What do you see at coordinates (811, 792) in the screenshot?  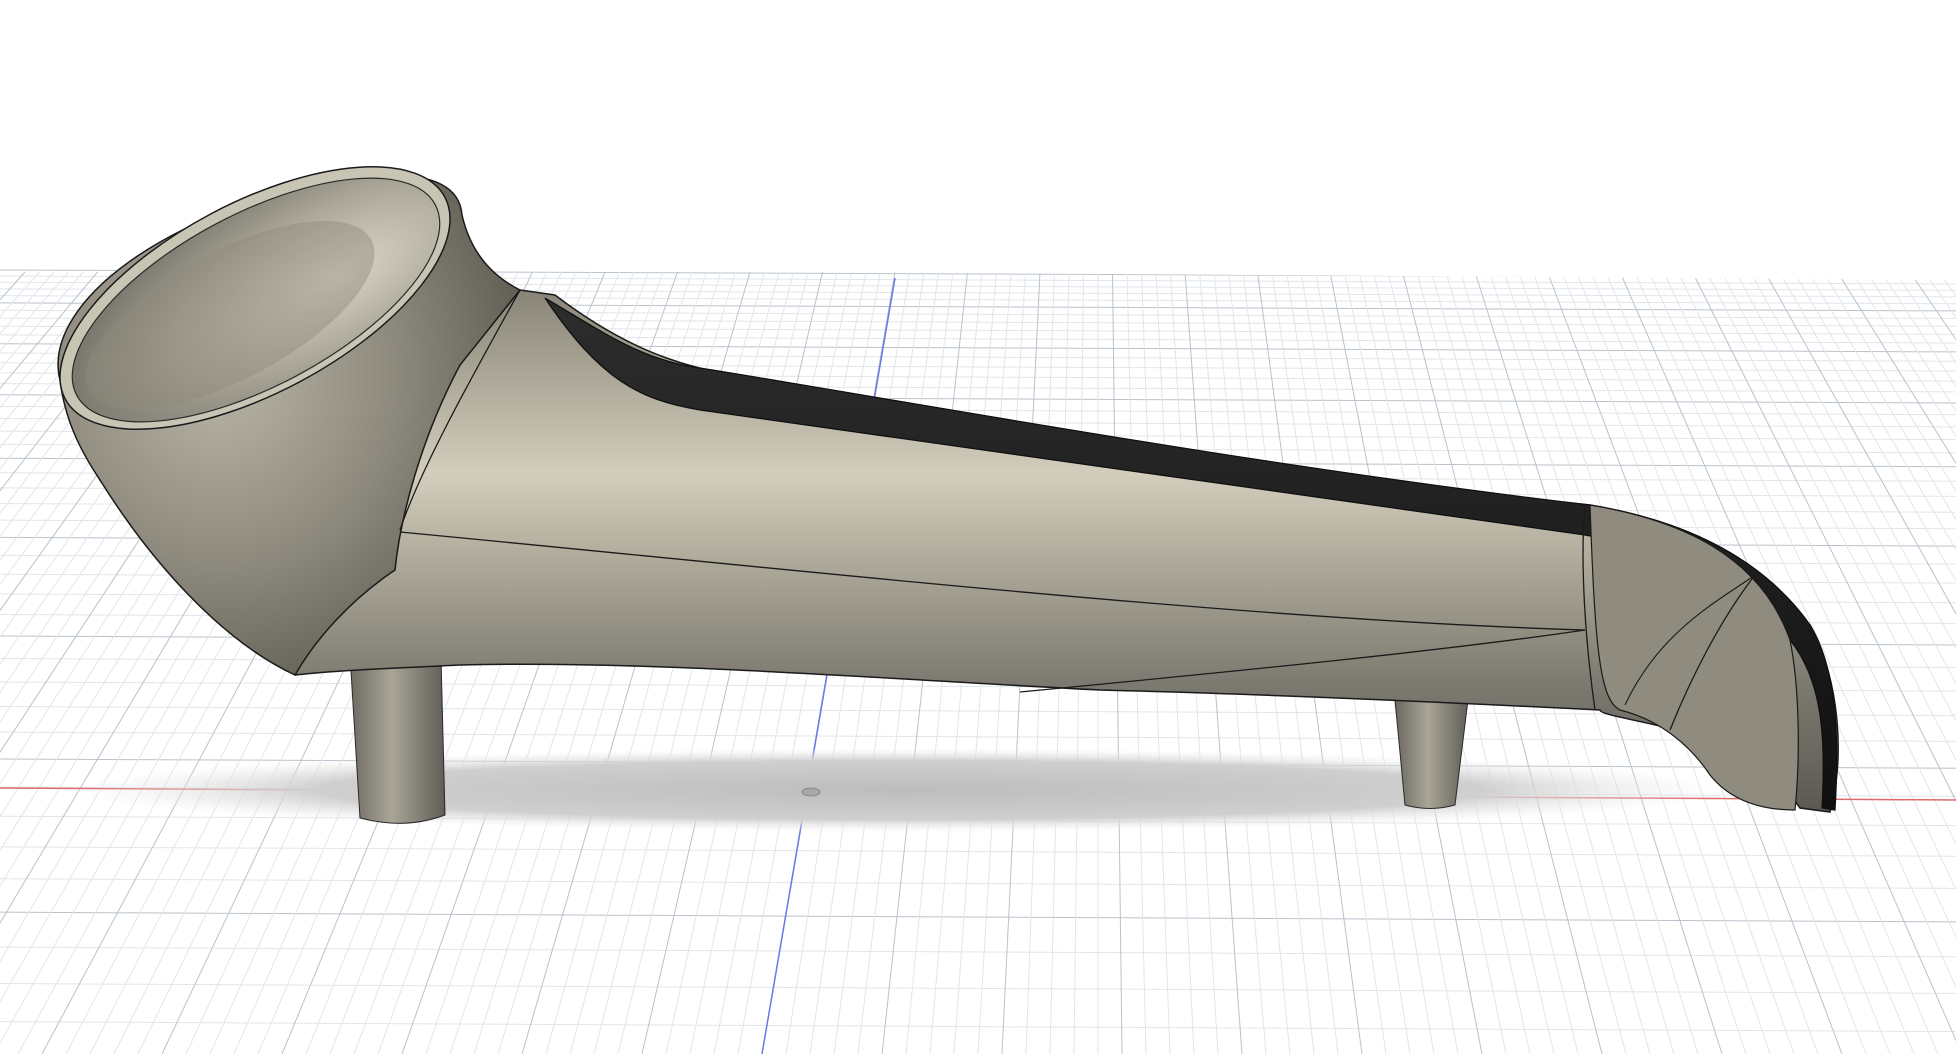 I see `origin-point-icon` at bounding box center [811, 792].